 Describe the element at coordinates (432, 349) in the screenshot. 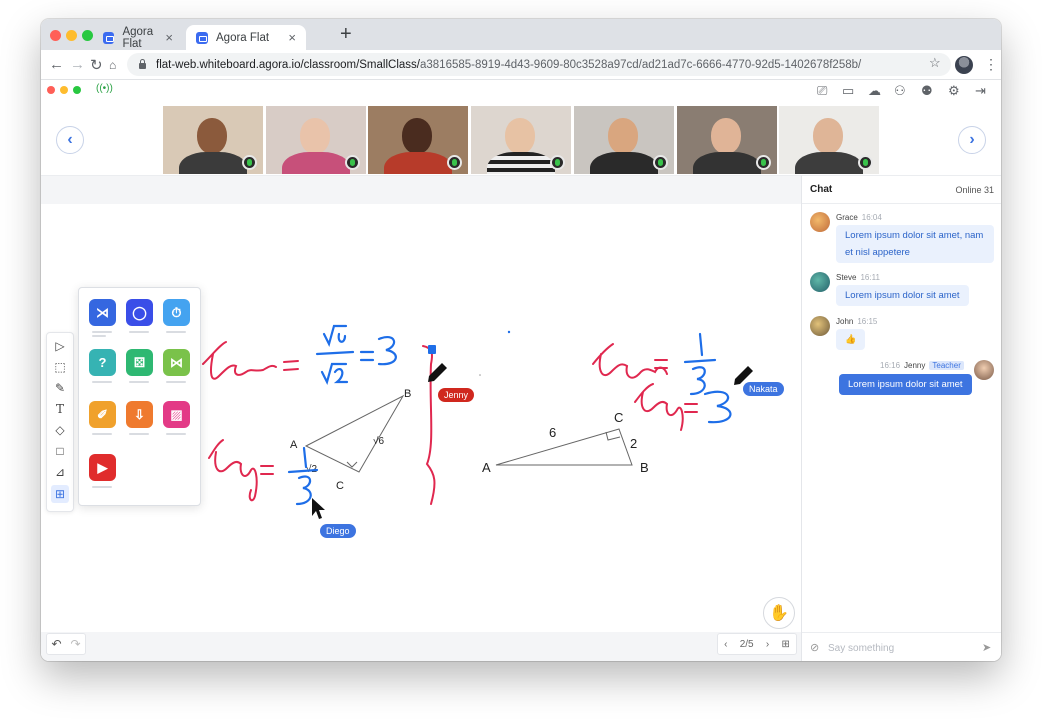

I see `selection-handle` at that location.